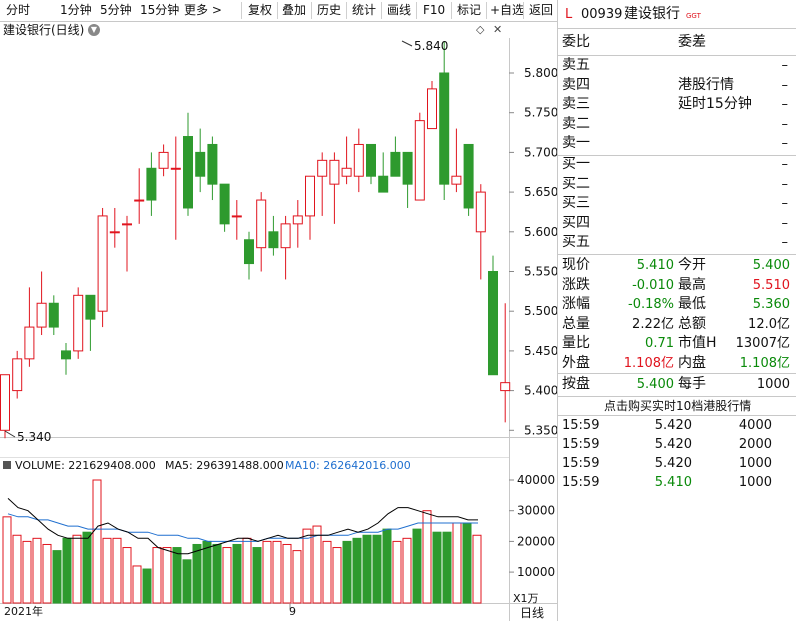 The height and width of the screenshot is (621, 796). What do you see at coordinates (651, 304) in the screenshot?
I see `stat-value: -0.18%` at bounding box center [651, 304].